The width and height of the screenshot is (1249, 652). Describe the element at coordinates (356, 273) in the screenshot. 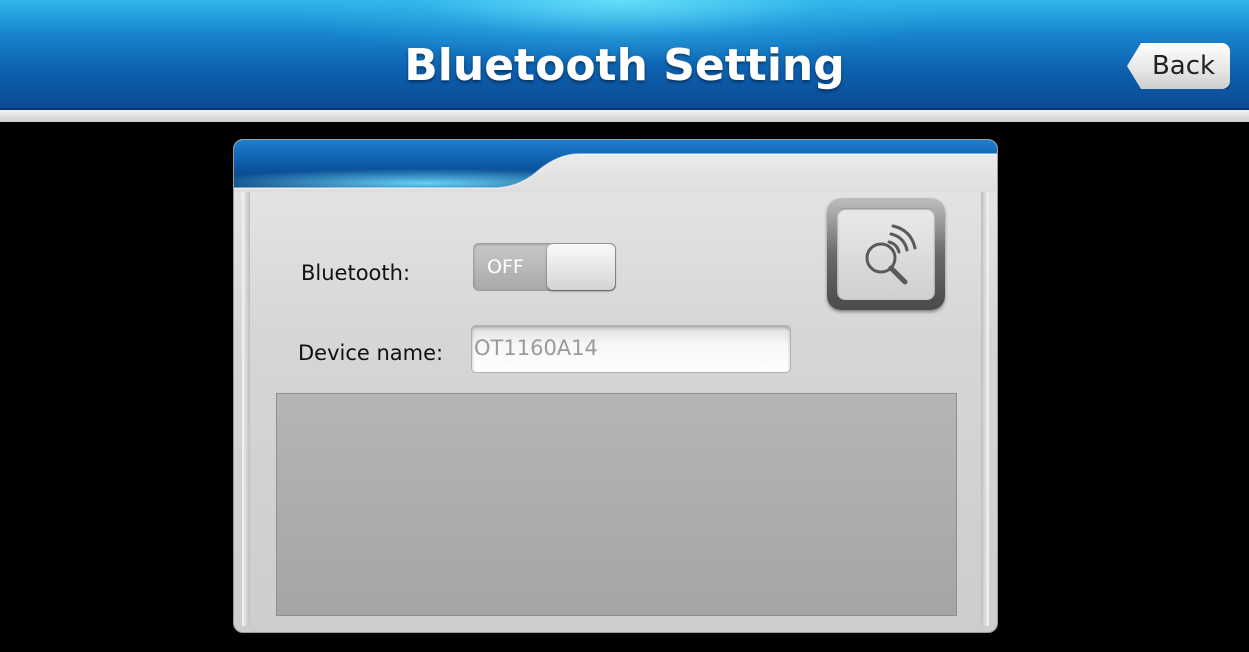

I see `bluetooth-label: Bluetooth:` at that location.